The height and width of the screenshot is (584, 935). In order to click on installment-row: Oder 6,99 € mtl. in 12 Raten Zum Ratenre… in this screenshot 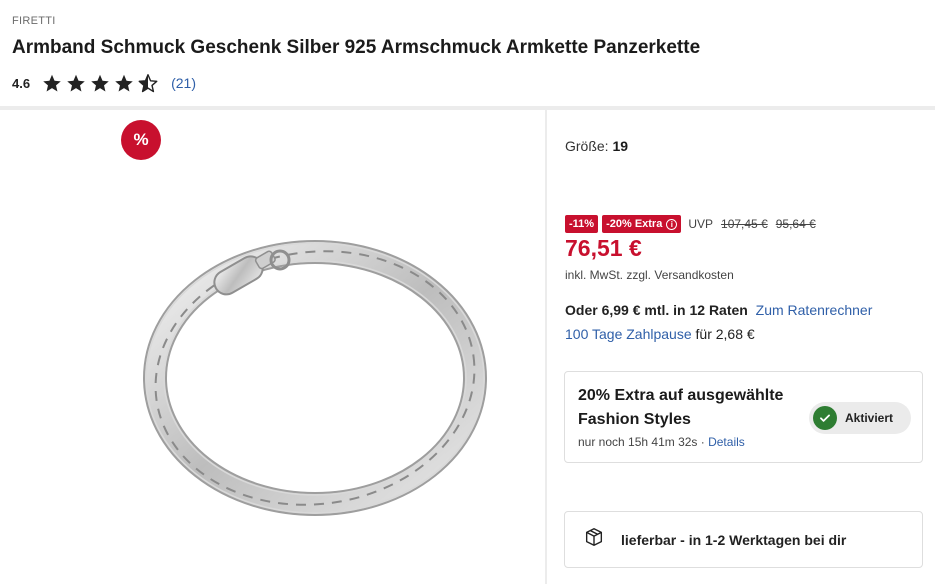, I will do `click(718, 310)`.